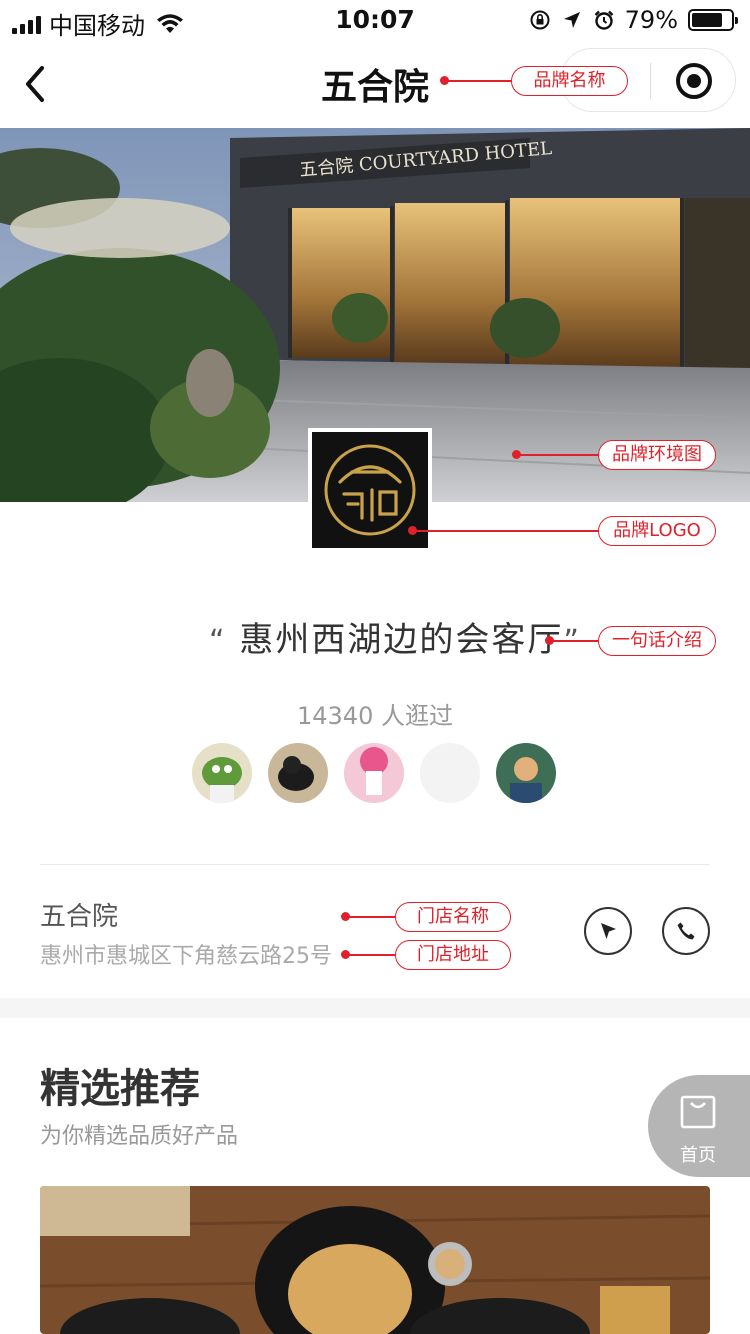  What do you see at coordinates (453, 917) in the screenshot?
I see `annotation-store-name: 门店名称` at bounding box center [453, 917].